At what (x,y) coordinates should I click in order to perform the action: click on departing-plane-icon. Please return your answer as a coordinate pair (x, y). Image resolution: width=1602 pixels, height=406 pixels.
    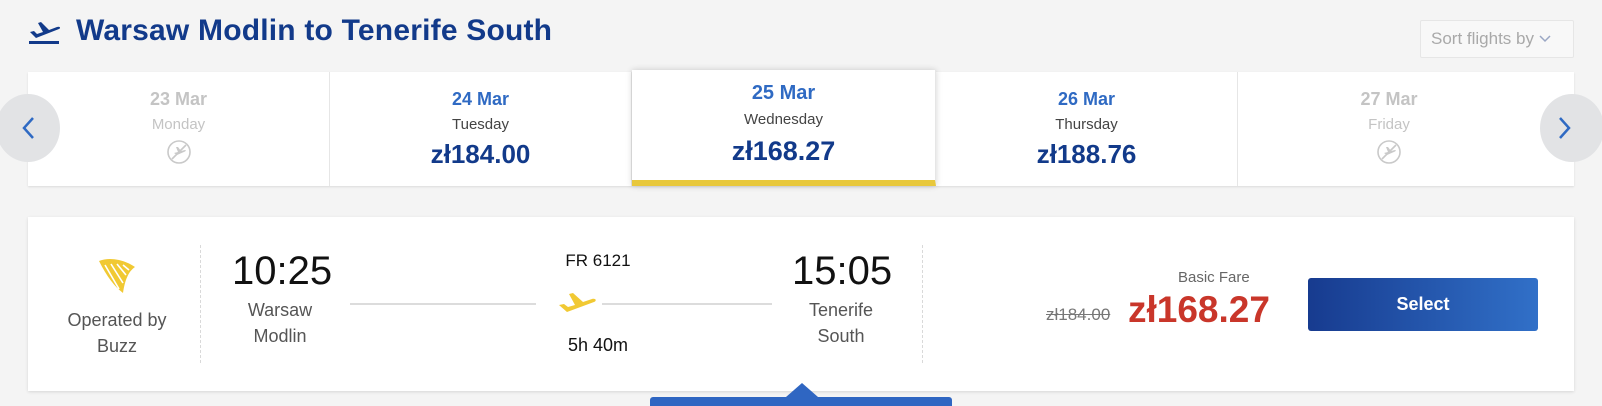
    Looking at the image, I should click on (45, 33).